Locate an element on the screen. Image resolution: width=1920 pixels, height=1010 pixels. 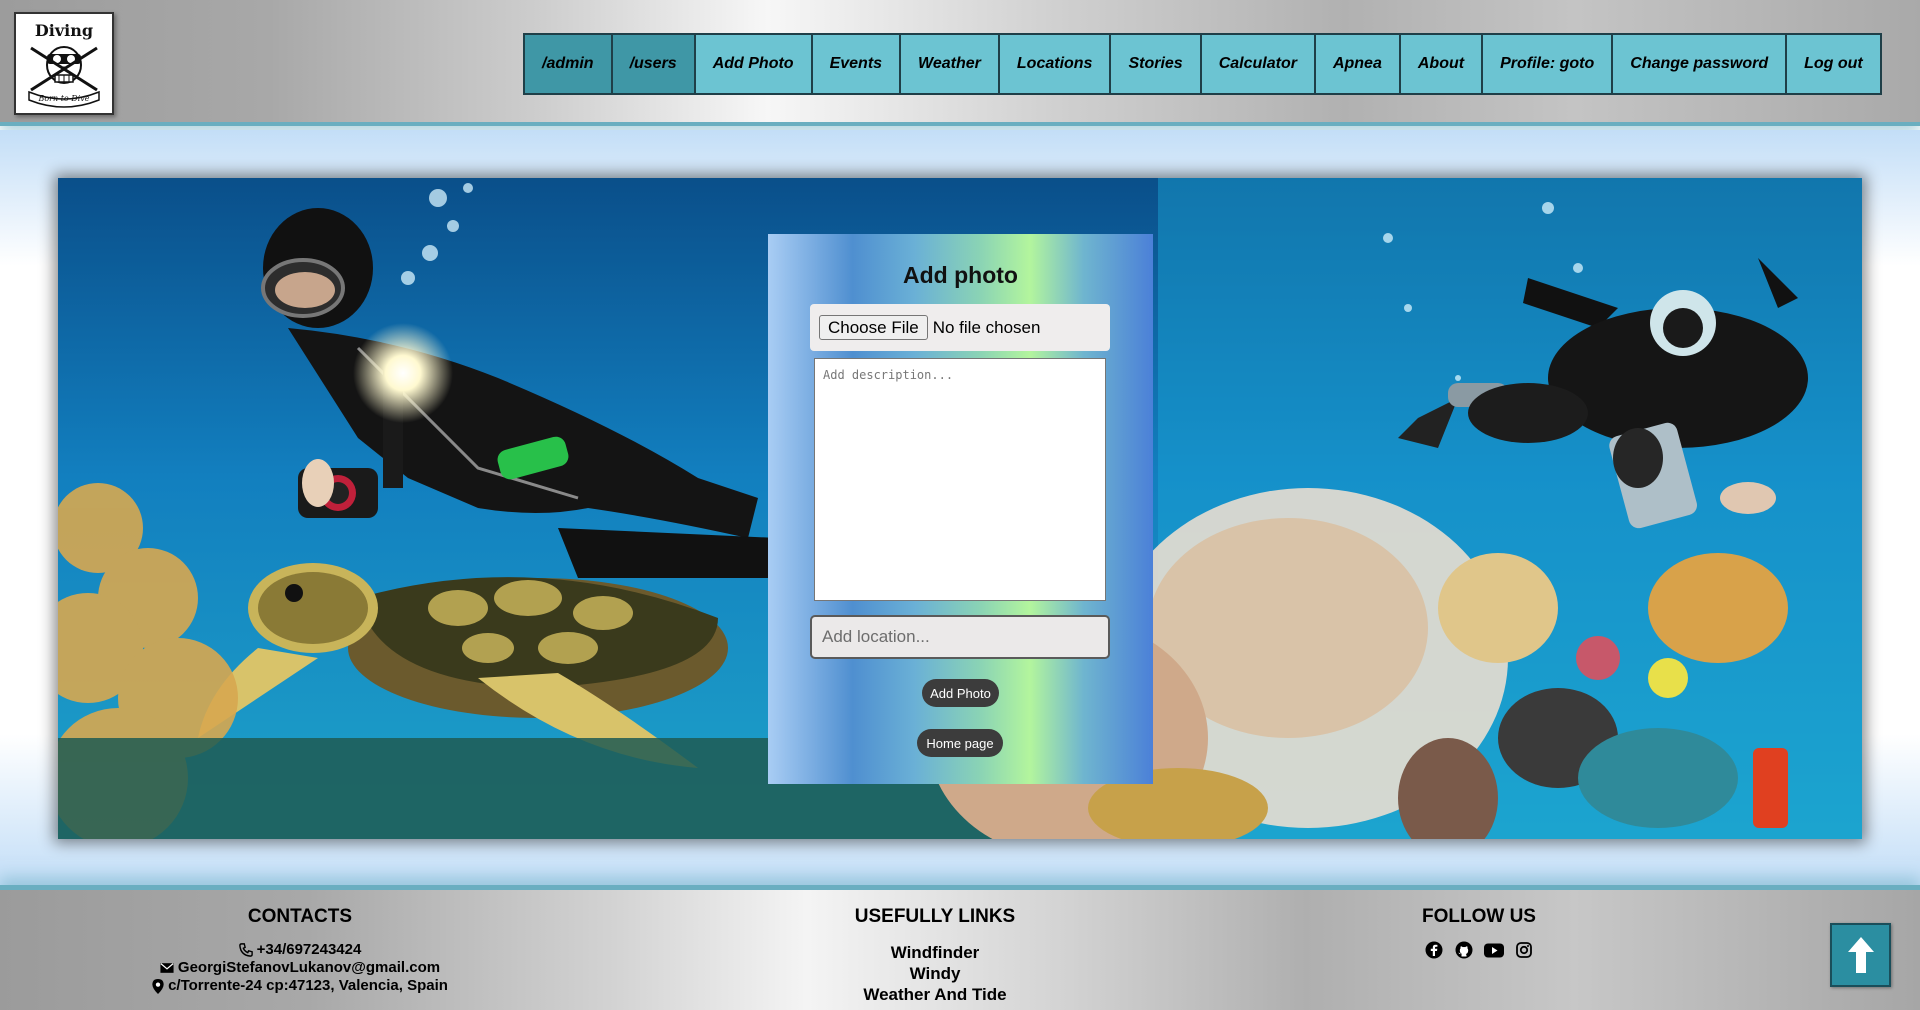
nav-weather: Weather is located at coordinates (949, 64).